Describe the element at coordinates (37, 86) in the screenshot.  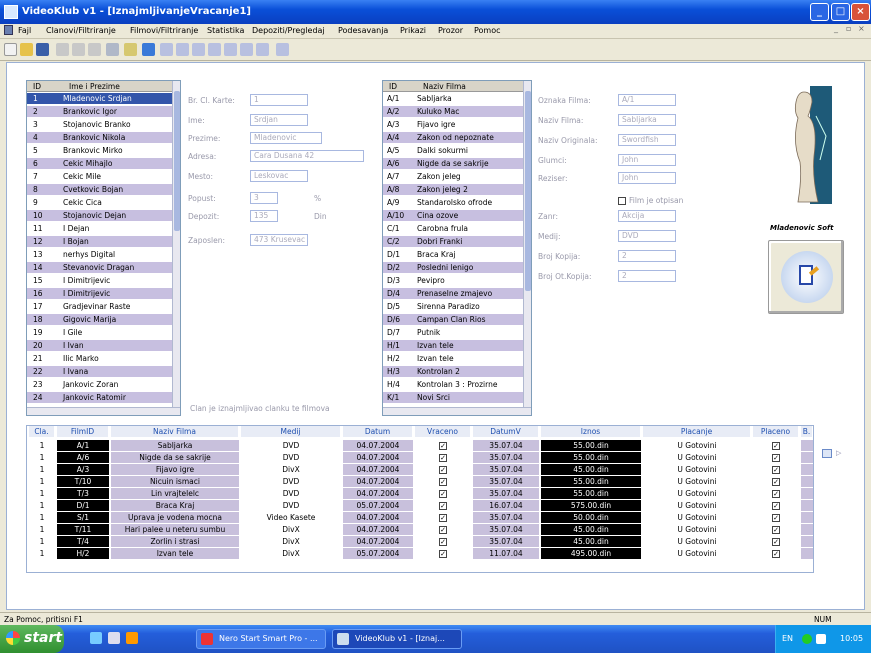
I see `column-header-id: ID` at that location.